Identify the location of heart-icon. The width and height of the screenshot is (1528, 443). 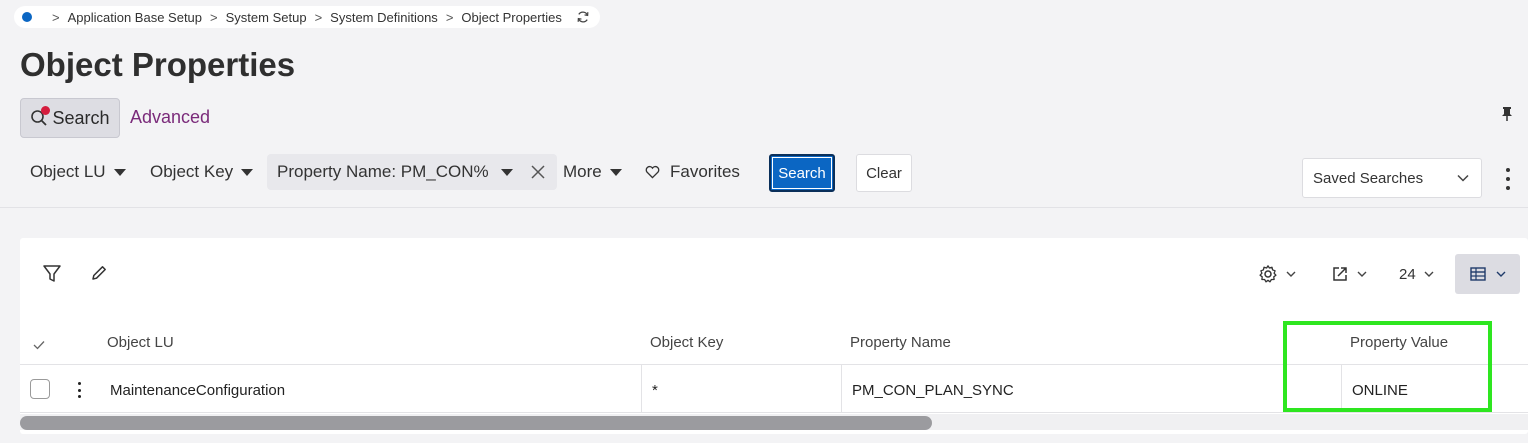
(652, 172).